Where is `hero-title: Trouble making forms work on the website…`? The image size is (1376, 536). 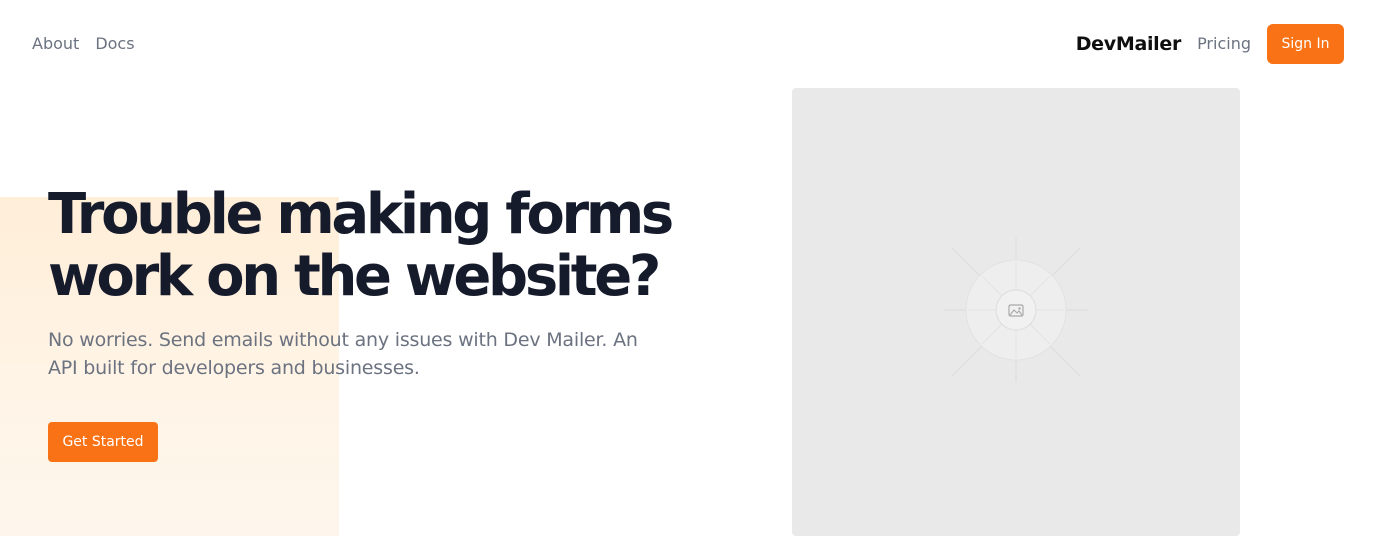 hero-title: Trouble making forms work on the website… is located at coordinates (398, 246).